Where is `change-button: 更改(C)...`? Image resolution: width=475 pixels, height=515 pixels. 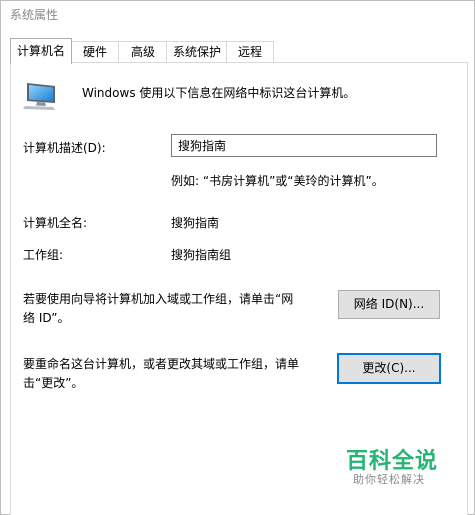
change-button: 更改(C)... is located at coordinates (389, 368).